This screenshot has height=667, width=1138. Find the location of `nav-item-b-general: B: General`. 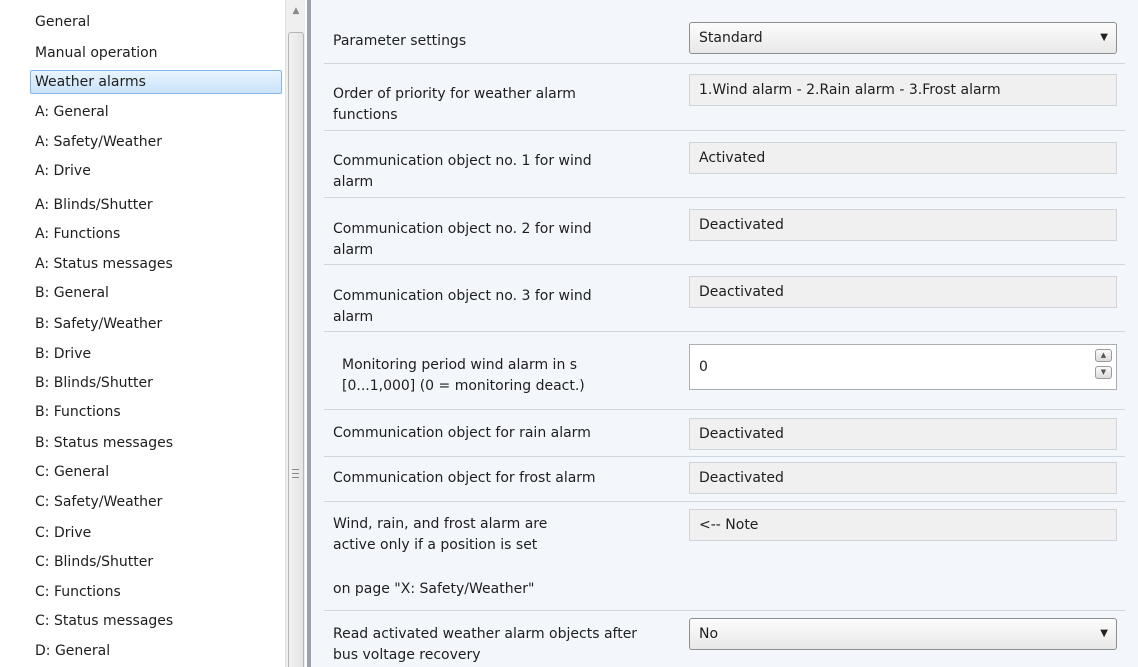

nav-item-b-general: B: General is located at coordinates (156, 293).